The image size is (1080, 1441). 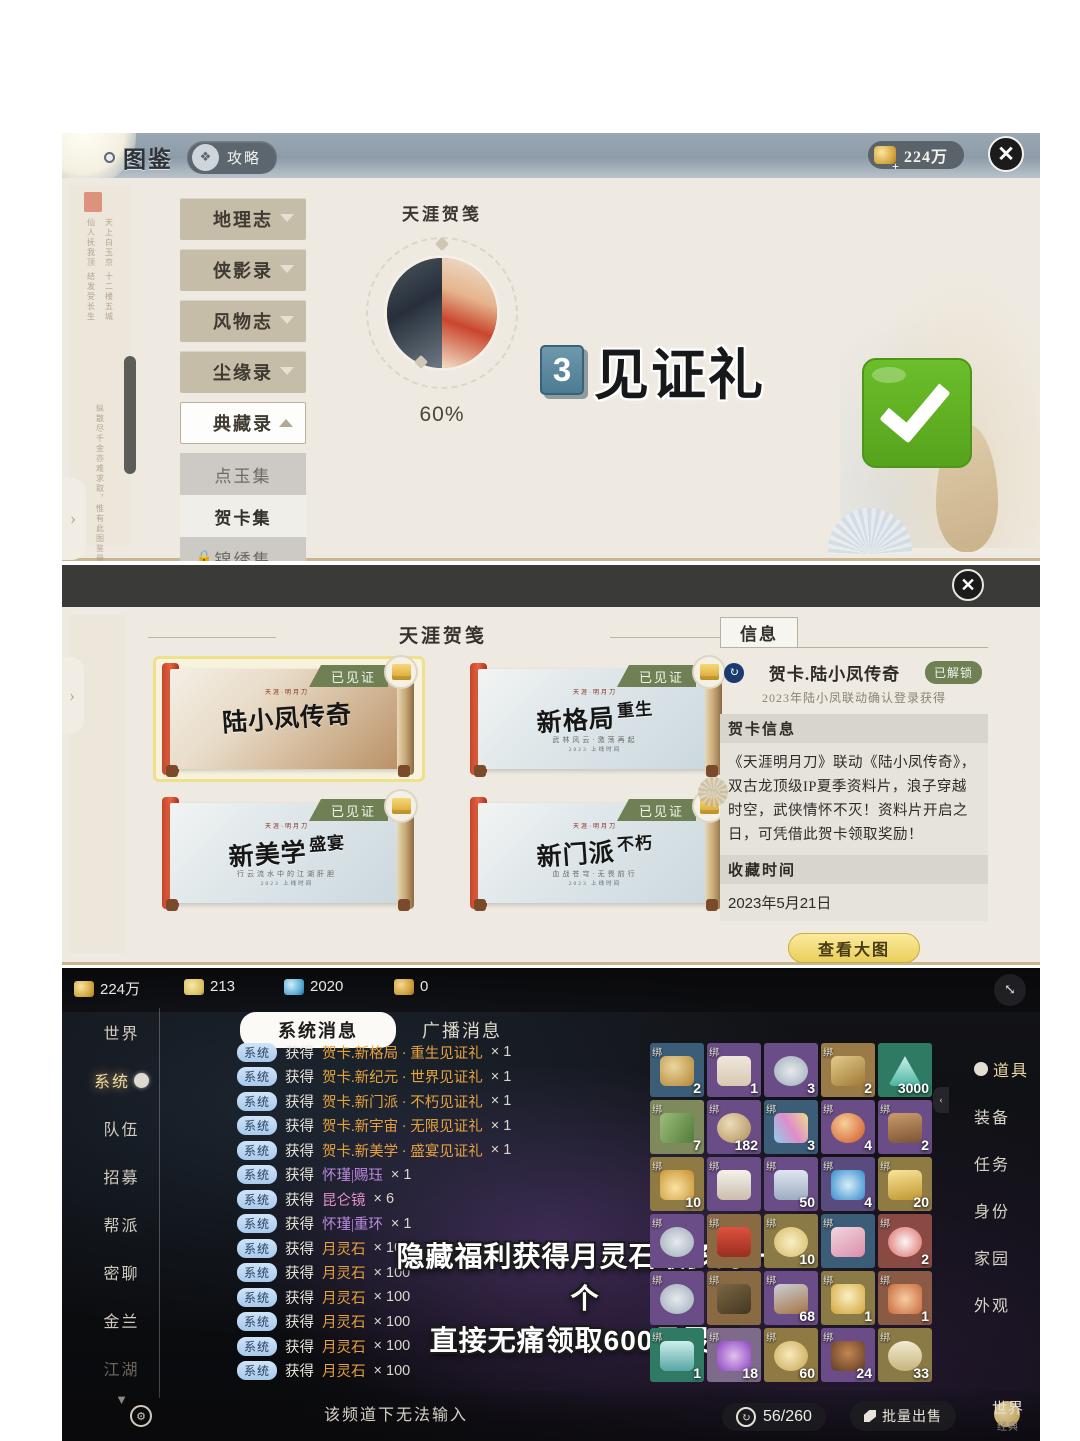 I want to click on inventory-slot: 绑 68, so click(x=791, y=1298).